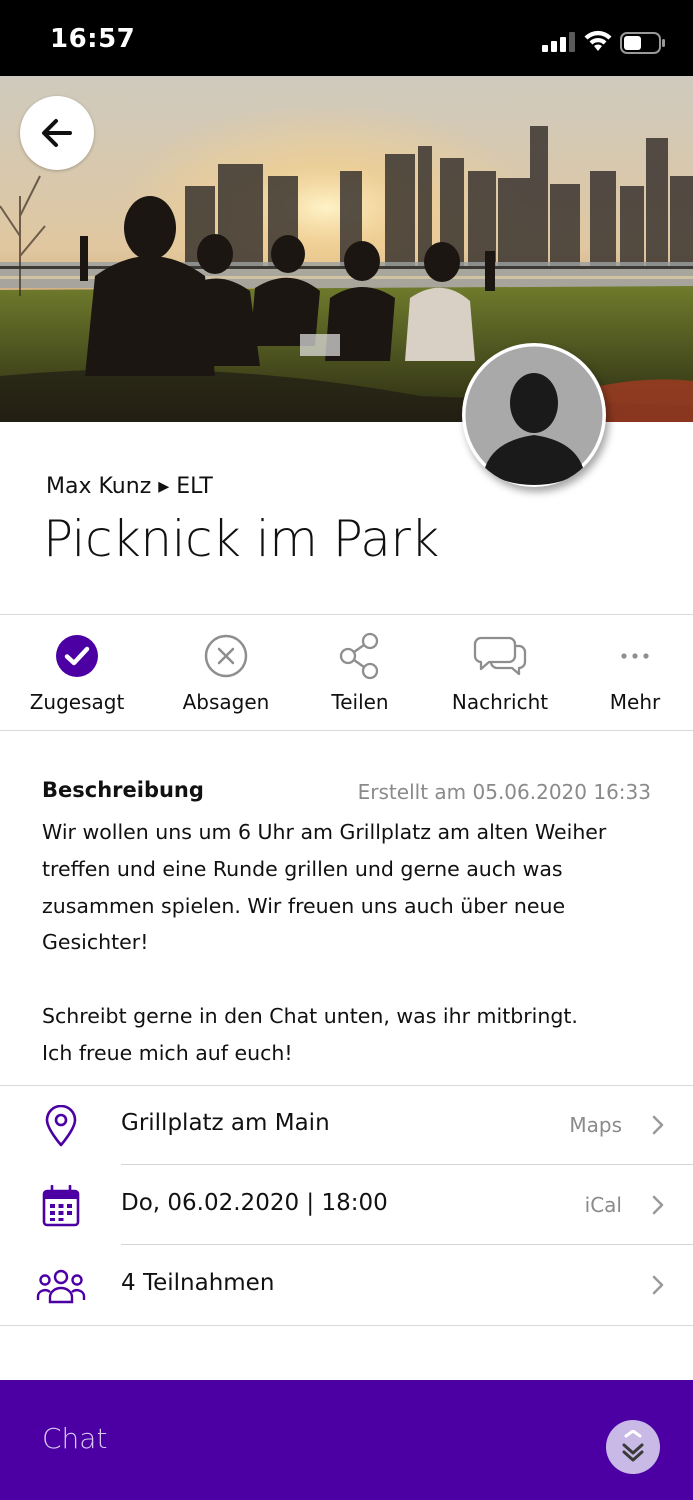 This screenshot has height=1500, width=693. Describe the element at coordinates (346, 1126) in the screenshot. I see `location-row: Grillplatz am Main Maps` at that location.